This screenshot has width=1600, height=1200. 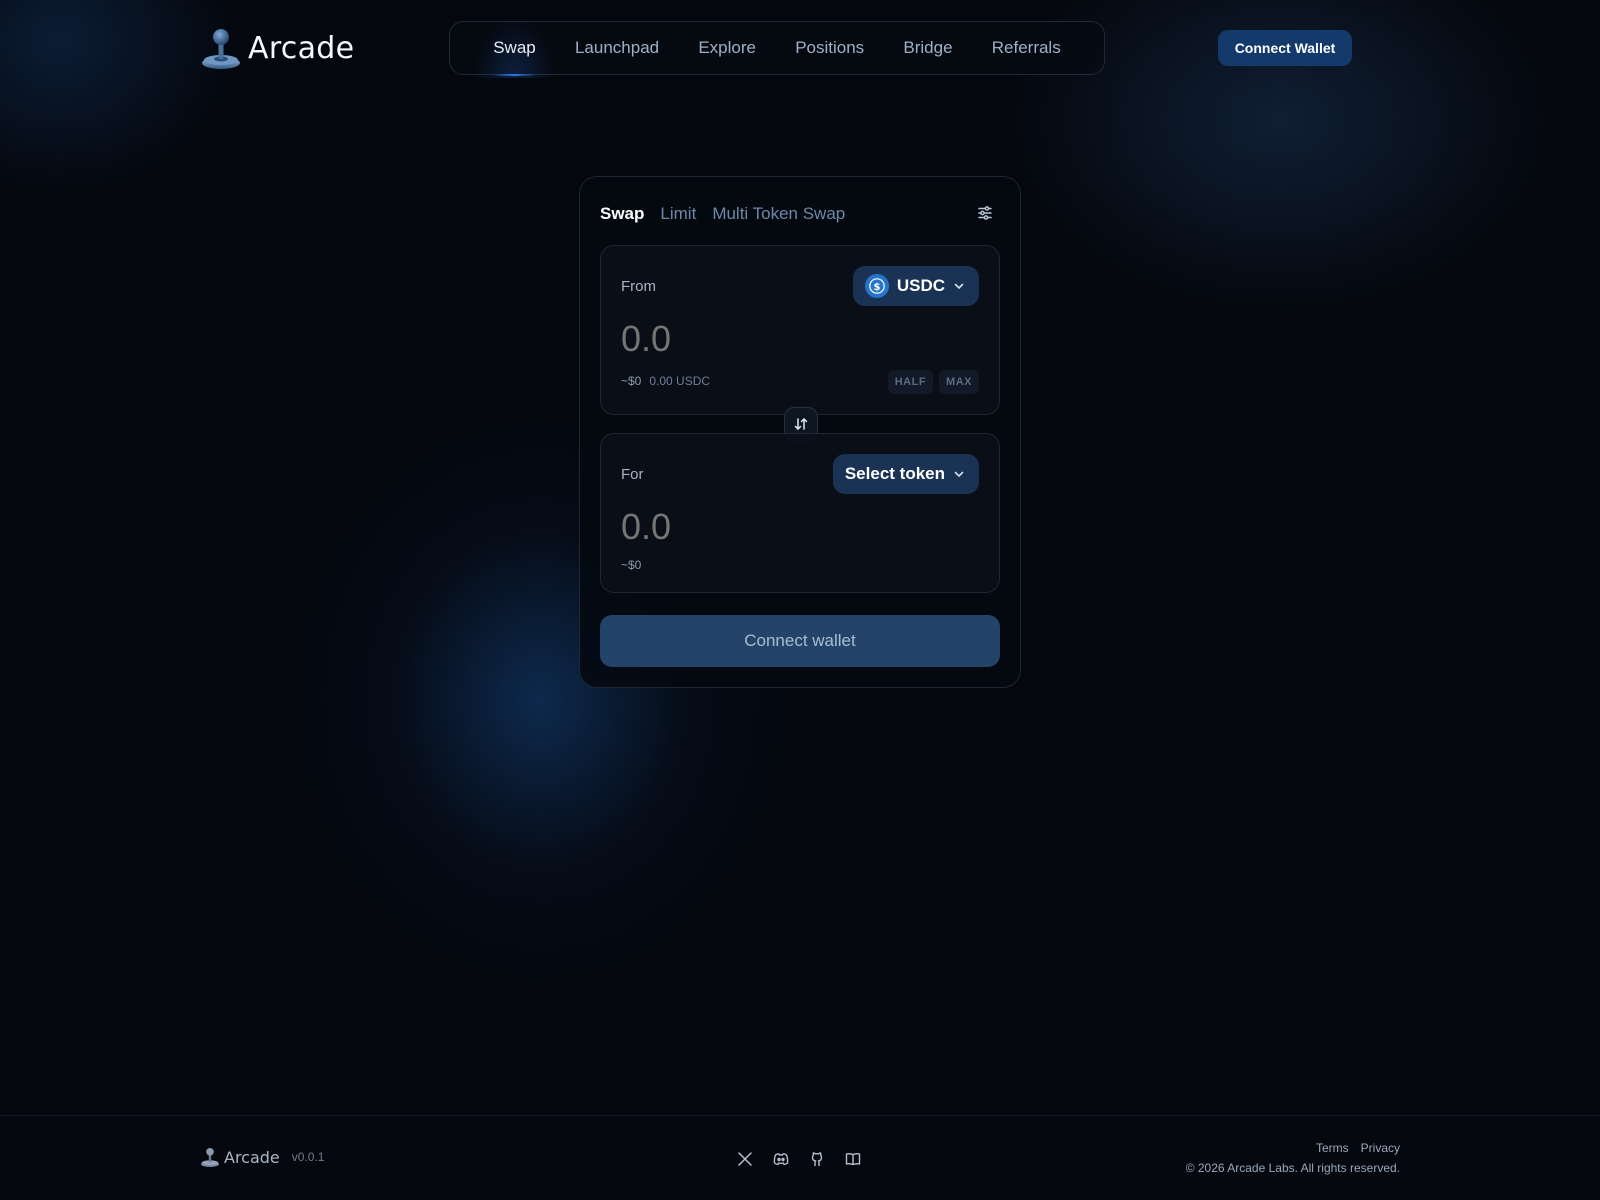 I want to click on swap-tabs: Swap Limit Multi Token Swap, so click(x=722, y=214).